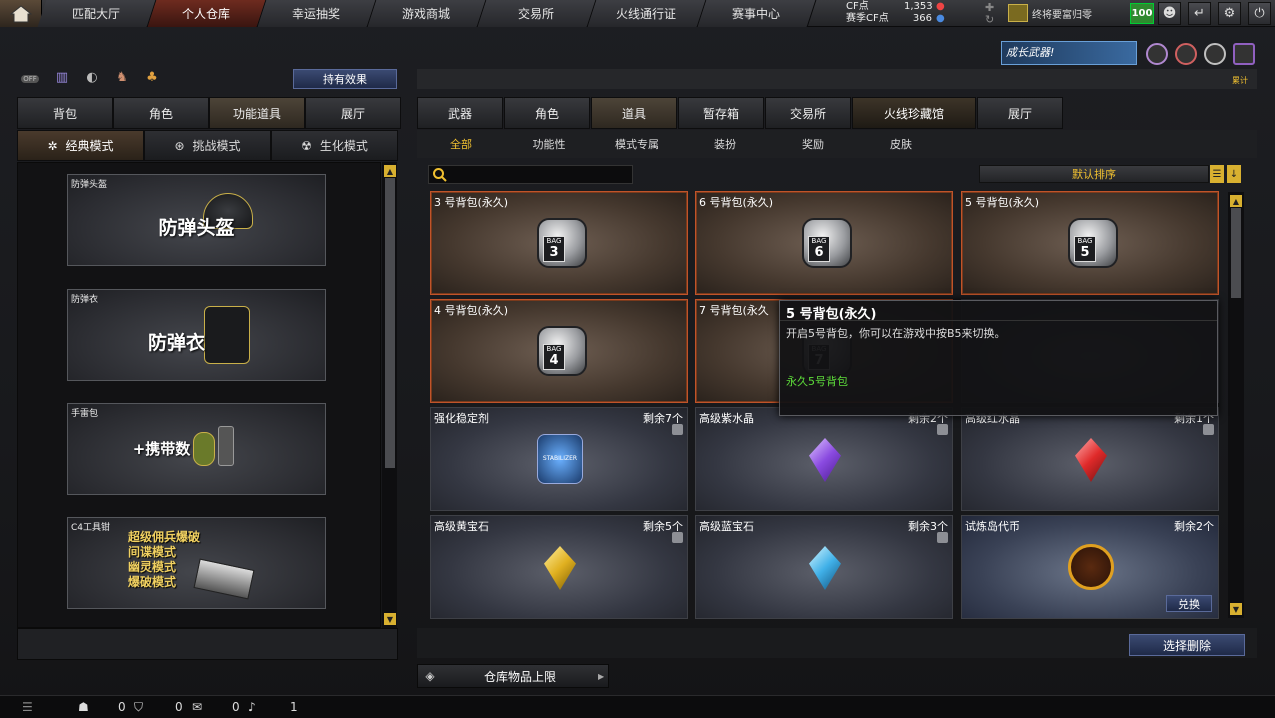  What do you see at coordinates (30, 79) in the screenshot?
I see `toggle-off-icon: OFF` at bounding box center [30, 79].